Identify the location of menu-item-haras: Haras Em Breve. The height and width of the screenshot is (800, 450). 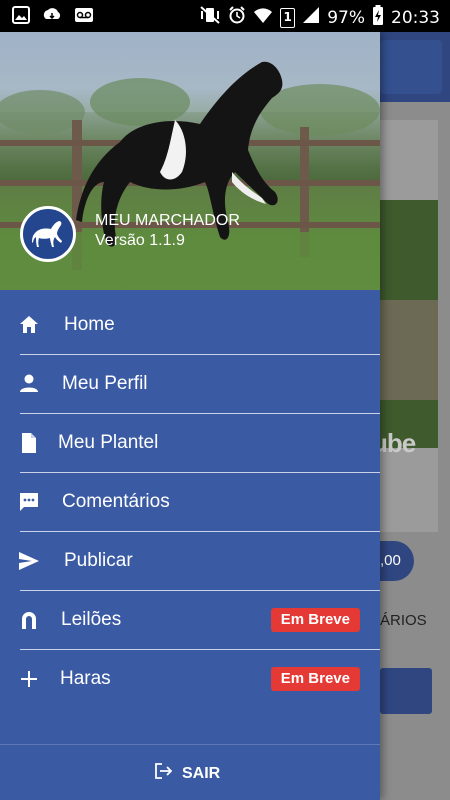
(190, 679).